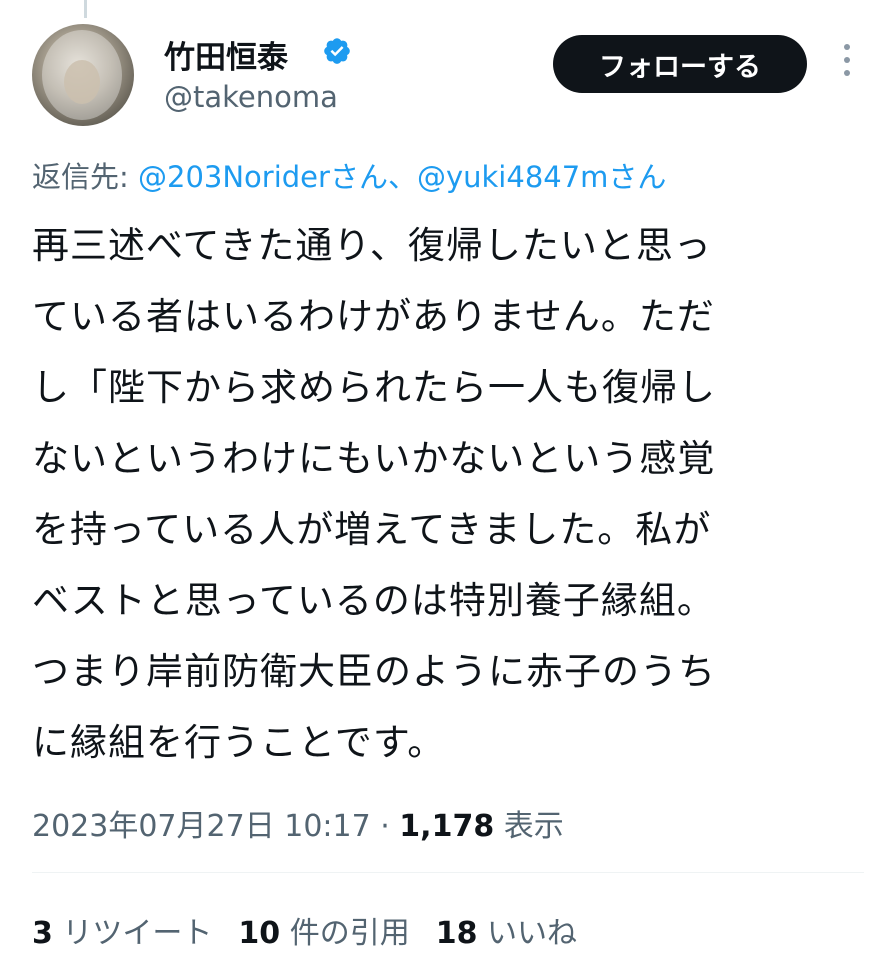  I want to click on verified-badge-icon, so click(337, 51).